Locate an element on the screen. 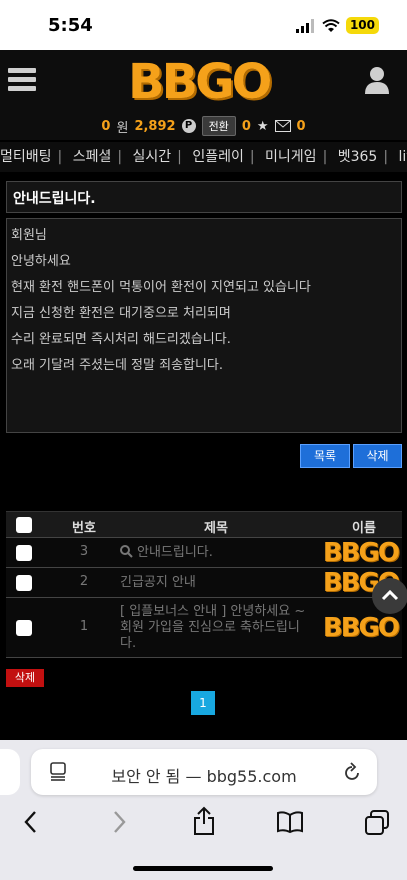  table-row: 3 안내드립니다. BBGO is located at coordinates (204, 553).